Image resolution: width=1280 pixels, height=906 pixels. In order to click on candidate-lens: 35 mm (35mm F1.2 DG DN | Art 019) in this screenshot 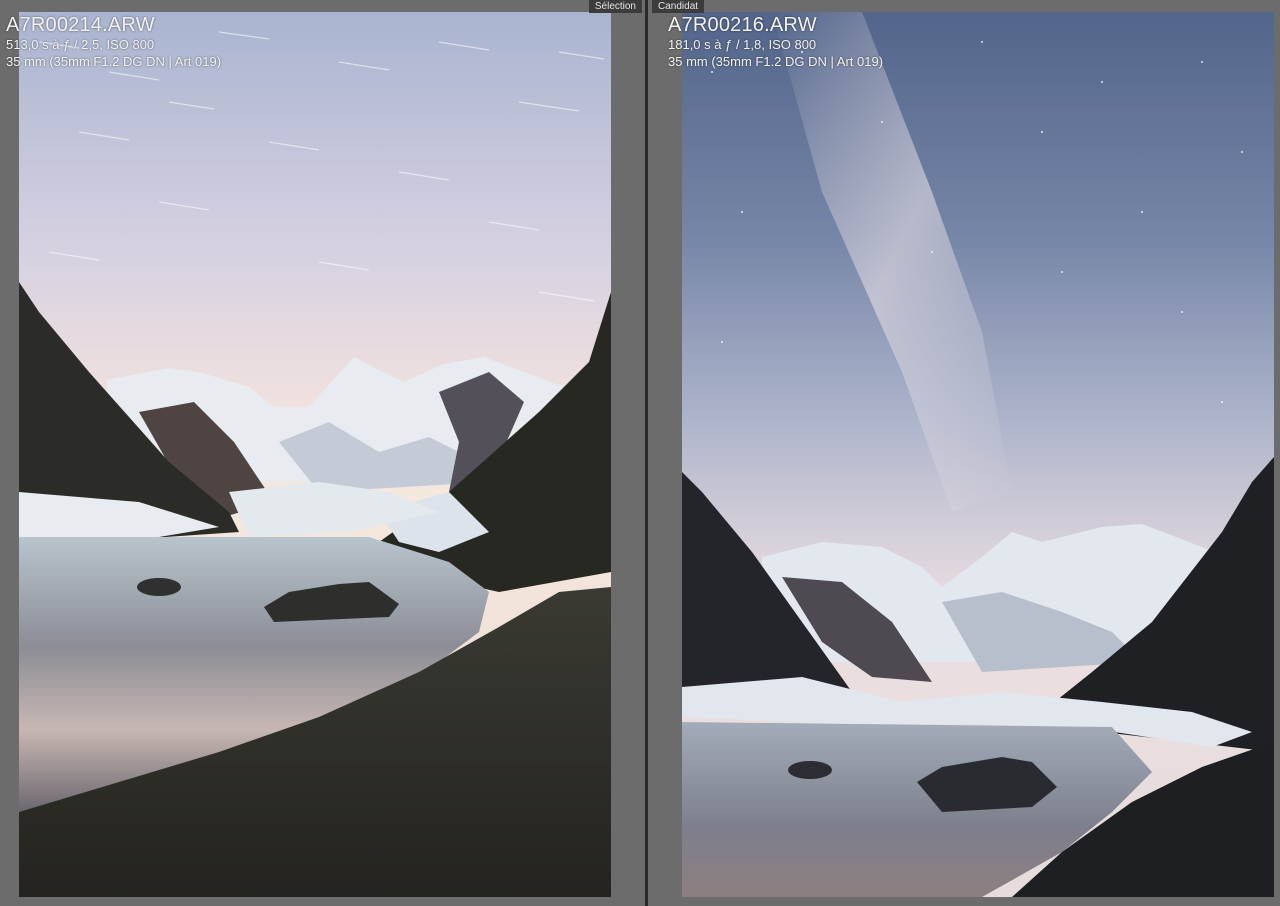, I will do `click(776, 61)`.